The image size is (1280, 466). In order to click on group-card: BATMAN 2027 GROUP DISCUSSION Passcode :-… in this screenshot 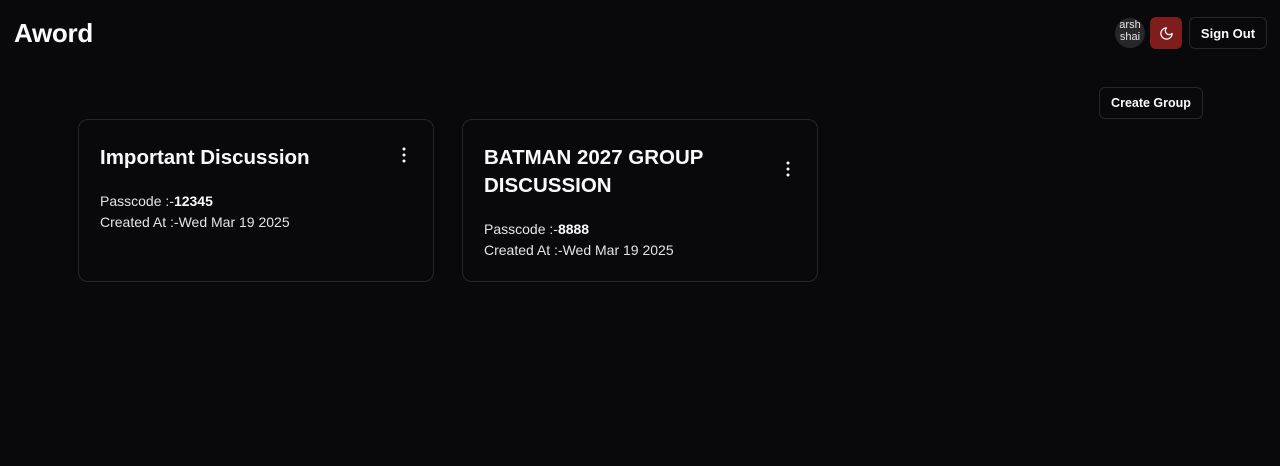, I will do `click(640, 200)`.